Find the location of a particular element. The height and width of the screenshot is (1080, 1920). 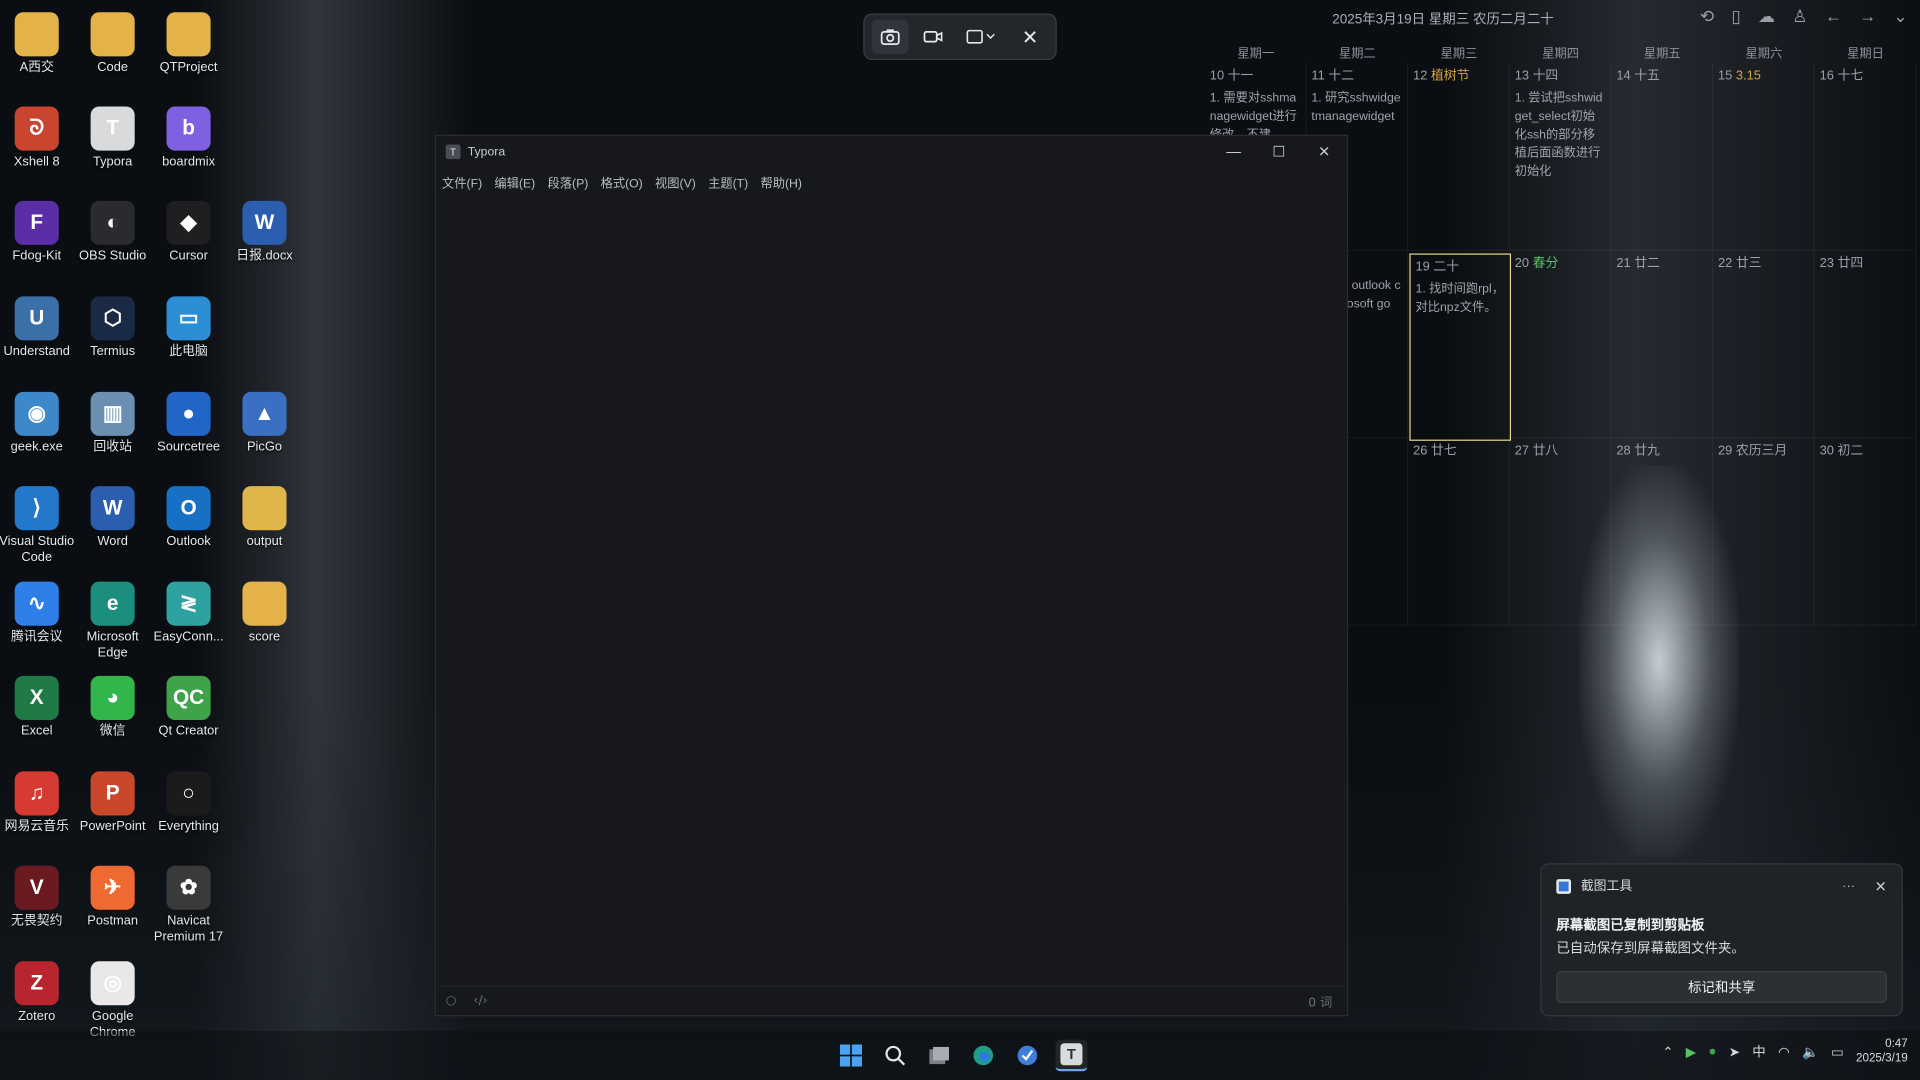

close-button: ✕ is located at coordinates (1324, 151).